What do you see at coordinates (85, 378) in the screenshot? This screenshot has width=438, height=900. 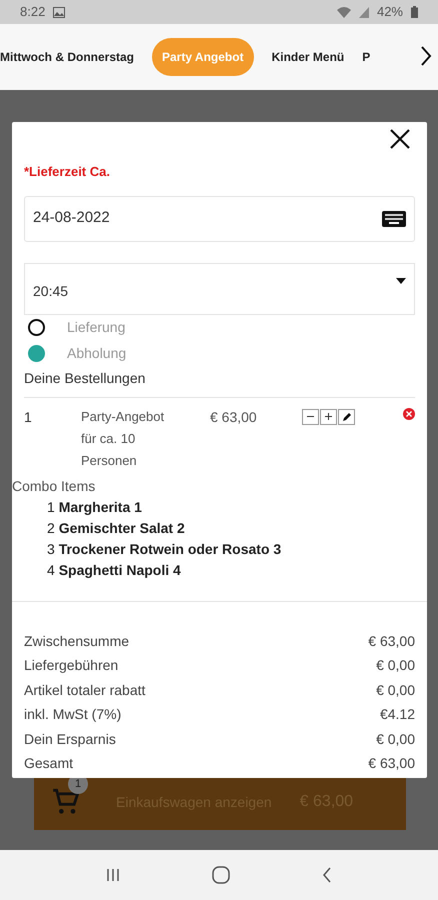 I see `orders-heading: Deine Bestellungen` at bounding box center [85, 378].